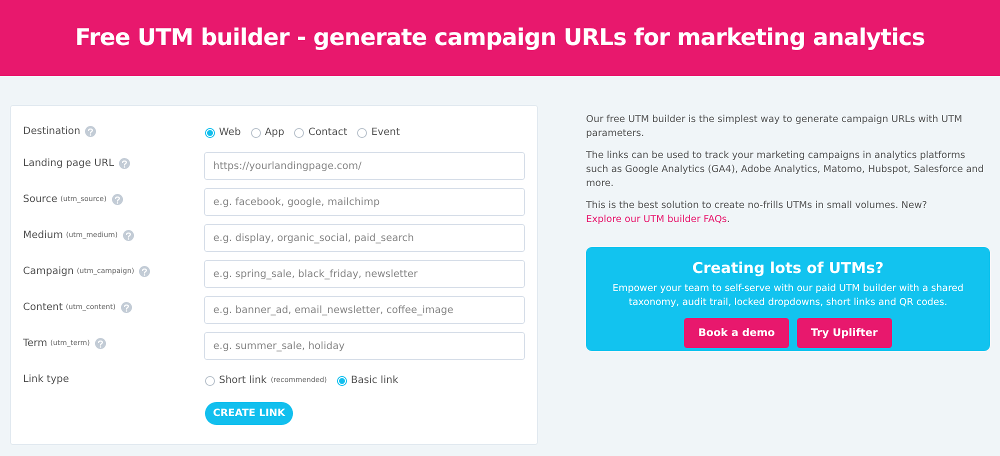 This screenshot has width=1000, height=456. I want to click on field-label: Medium, so click(43, 236).